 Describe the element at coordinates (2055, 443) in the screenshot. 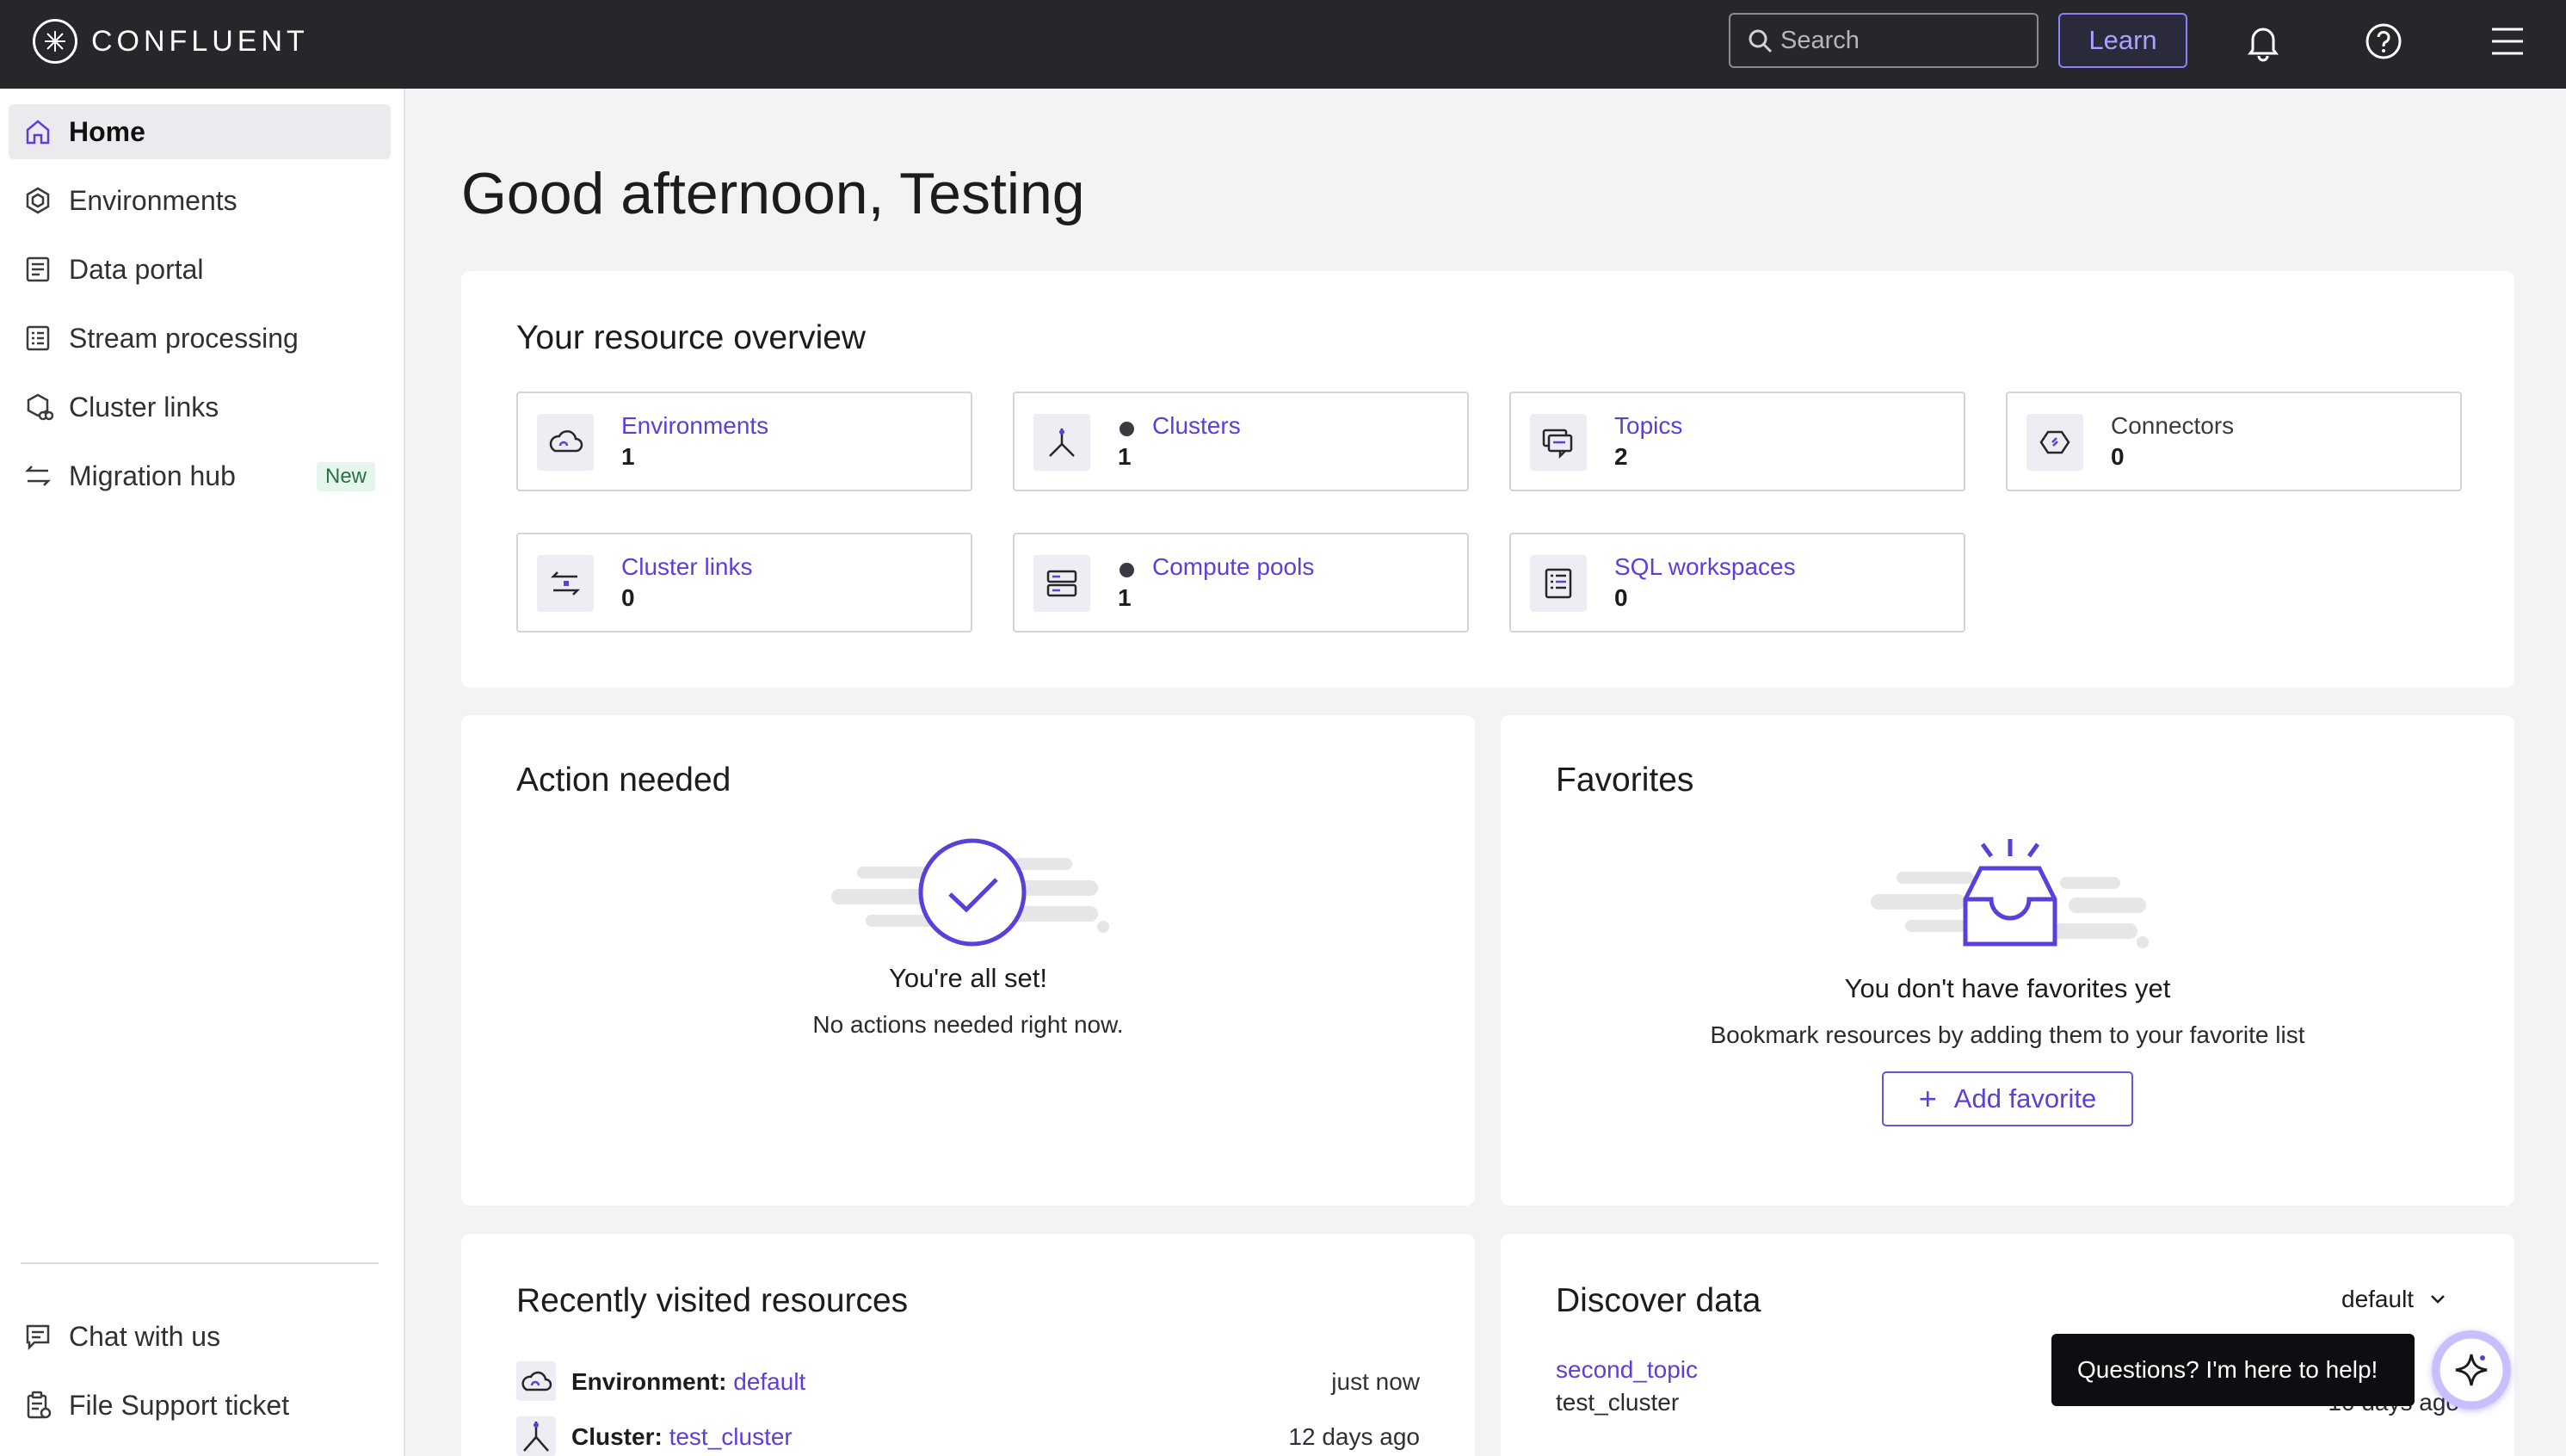

I see `connector-icon` at that location.